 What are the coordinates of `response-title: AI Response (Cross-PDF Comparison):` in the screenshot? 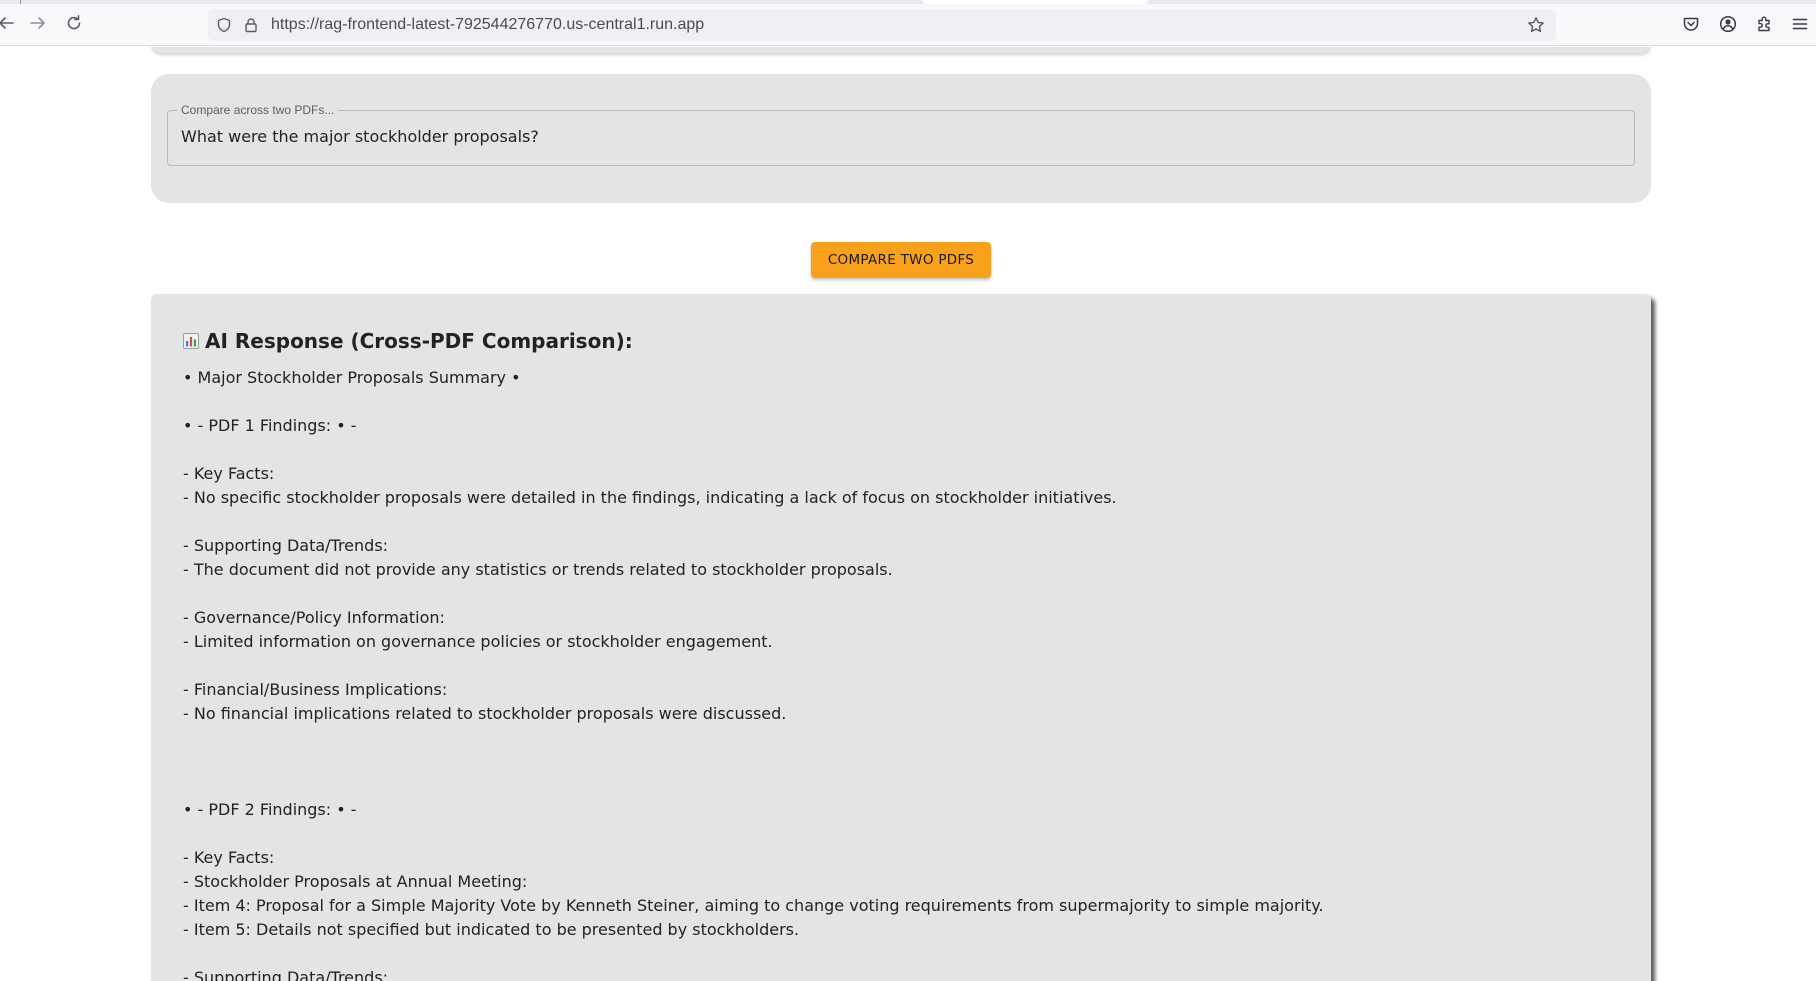 It's located at (419, 341).